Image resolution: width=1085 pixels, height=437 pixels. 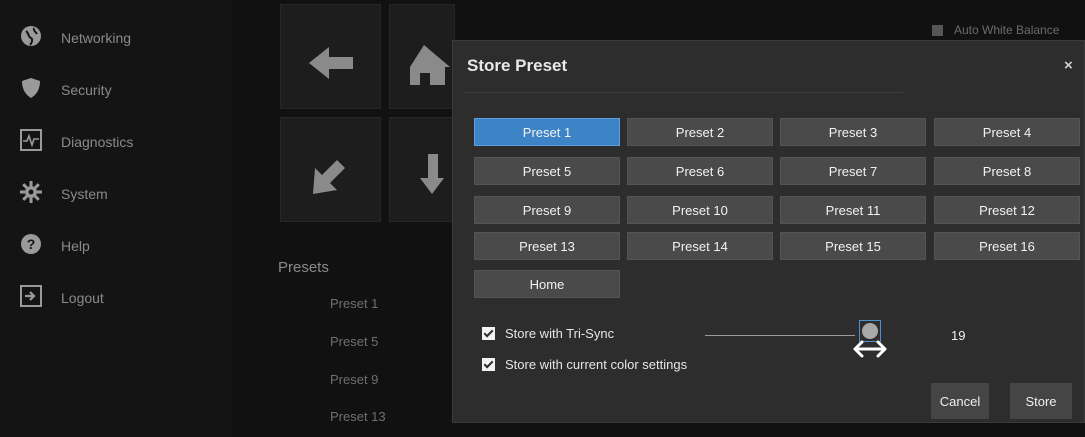 What do you see at coordinates (31, 296) in the screenshot?
I see `logout-icon` at bounding box center [31, 296].